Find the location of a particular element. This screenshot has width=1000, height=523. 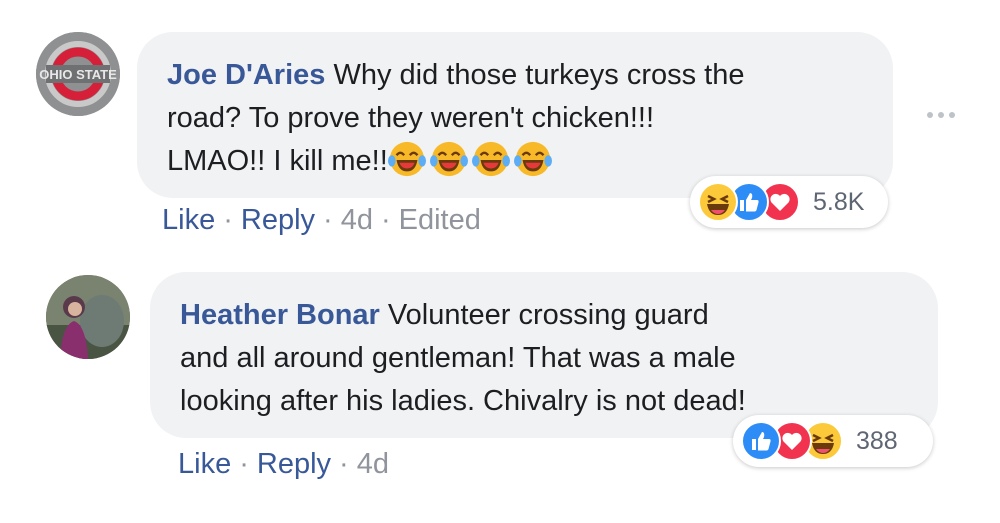

comment-text-line: Why did those turkeys cross the is located at coordinates (539, 75).